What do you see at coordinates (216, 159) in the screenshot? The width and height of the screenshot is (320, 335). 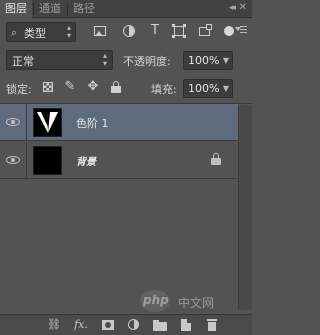 I see `lock-icon` at bounding box center [216, 159].